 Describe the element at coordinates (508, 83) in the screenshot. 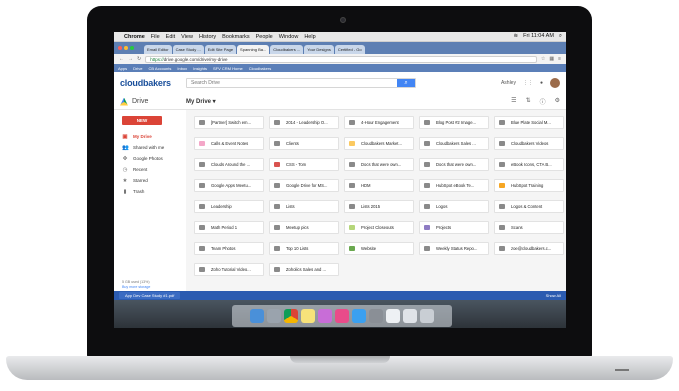

I see `account-name: Ashley` at that location.